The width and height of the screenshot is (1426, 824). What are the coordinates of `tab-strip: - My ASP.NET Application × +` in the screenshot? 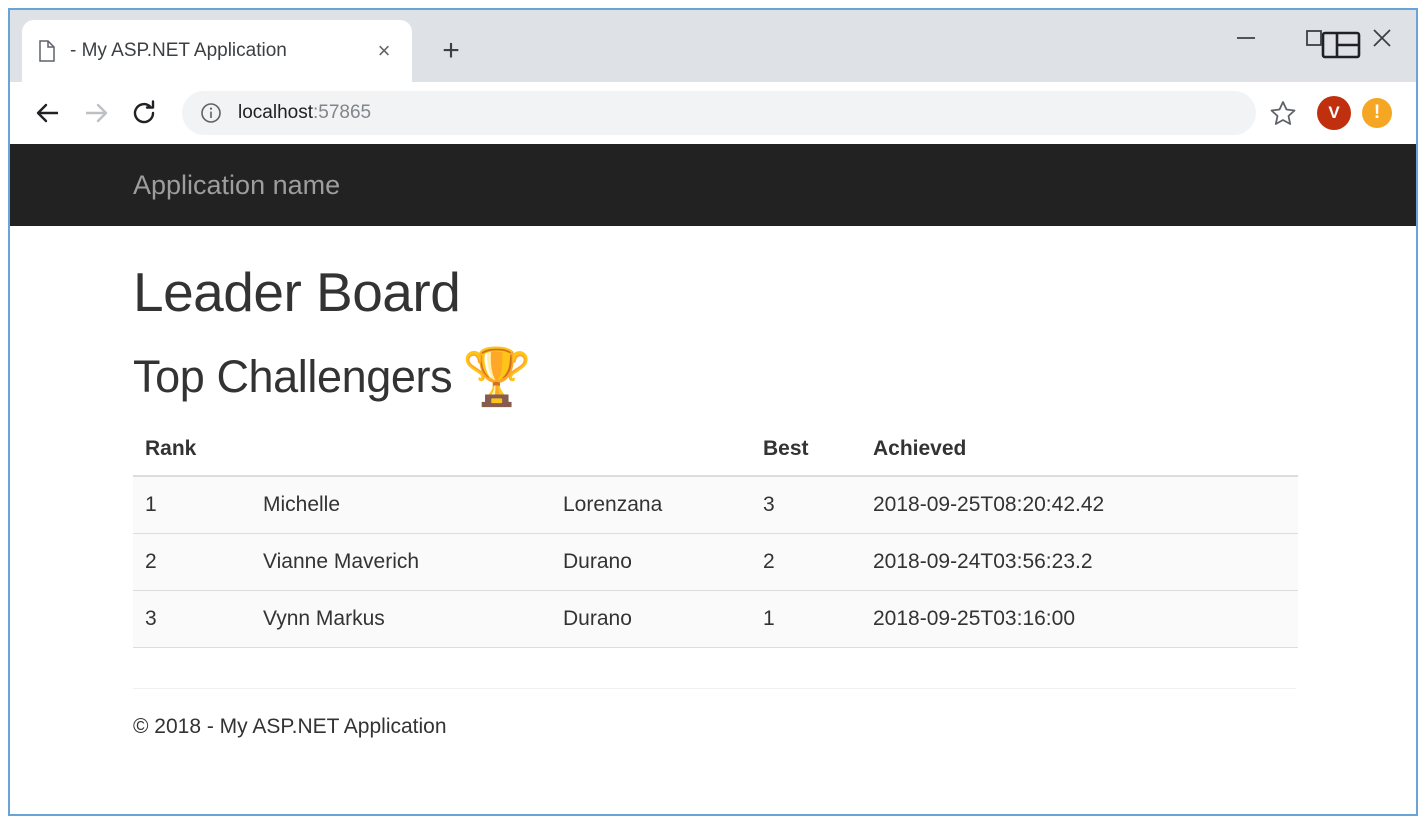 It's located at (713, 46).